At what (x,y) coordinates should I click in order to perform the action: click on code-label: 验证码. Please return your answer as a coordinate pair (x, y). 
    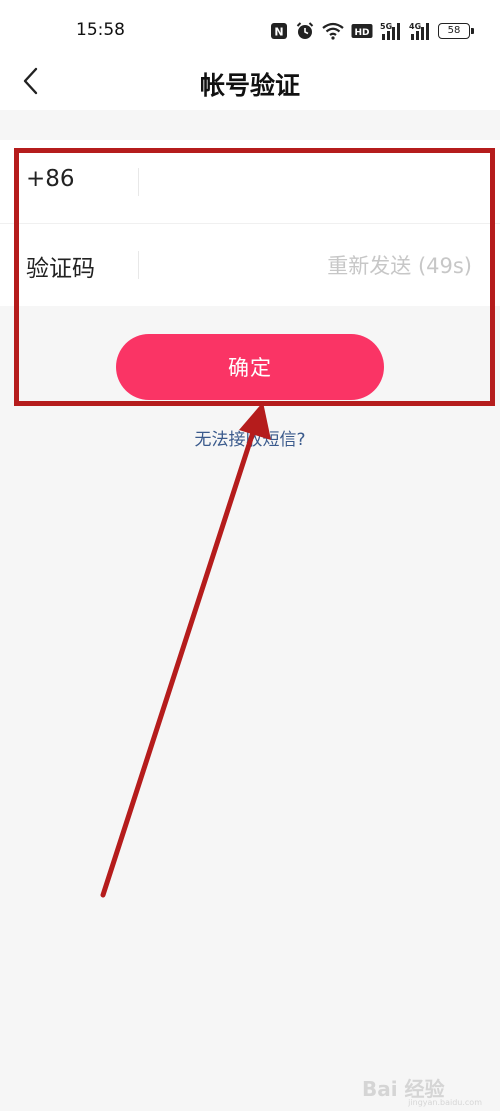
    Looking at the image, I should click on (60, 269).